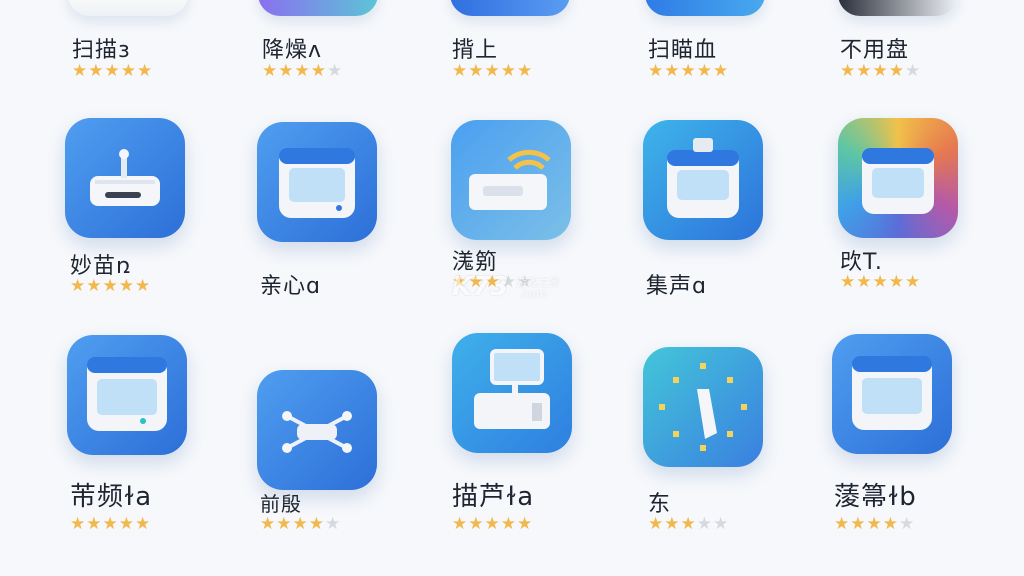  I want to click on app-label: 扫描ɜ, so click(101, 50).